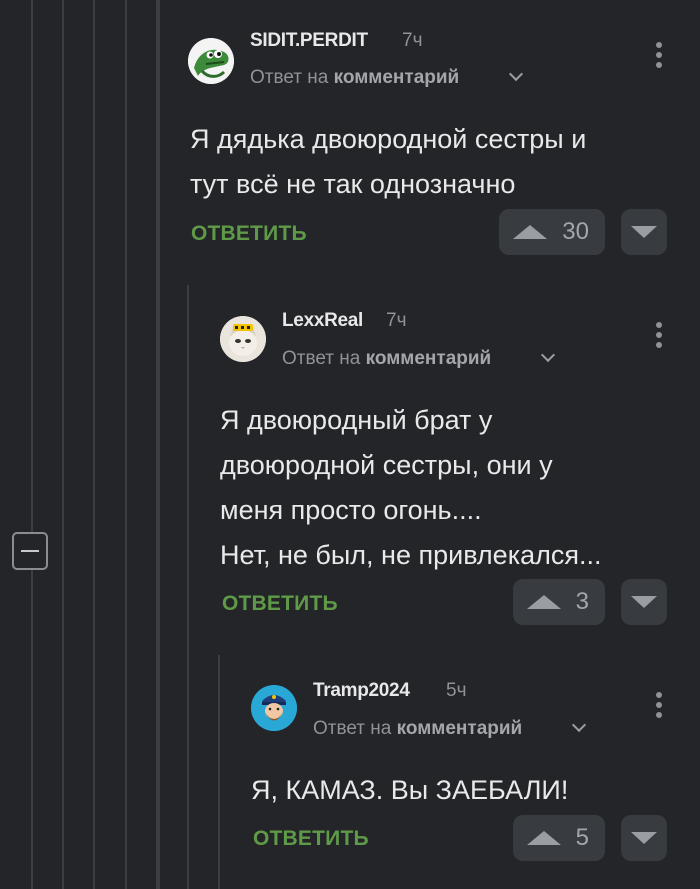  I want to click on bearded-officer-avatar-icon, so click(274, 708).